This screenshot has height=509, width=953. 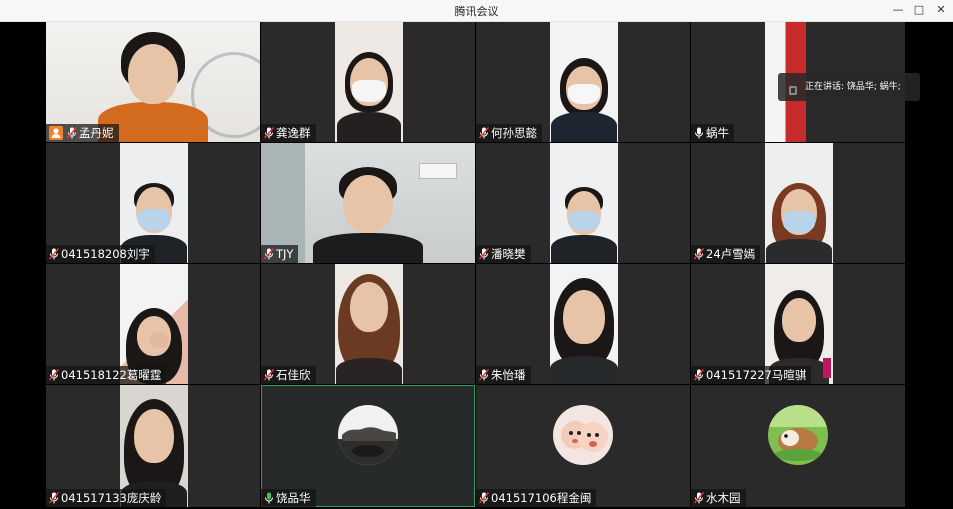 I want to click on participant-name-bar: 041517227马暄骐, so click(x=751, y=375).